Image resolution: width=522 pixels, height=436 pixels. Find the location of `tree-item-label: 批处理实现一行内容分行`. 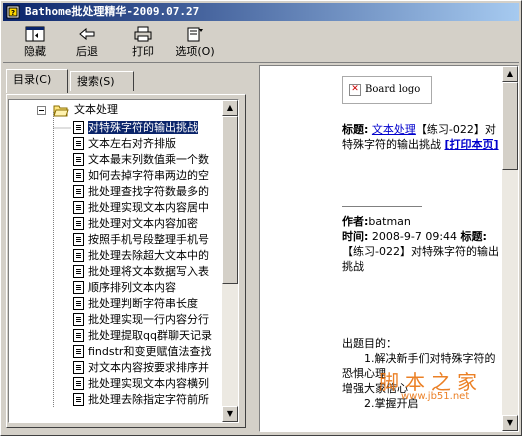

tree-item-label: 批处理实现一行内容分行 is located at coordinates (148, 319).